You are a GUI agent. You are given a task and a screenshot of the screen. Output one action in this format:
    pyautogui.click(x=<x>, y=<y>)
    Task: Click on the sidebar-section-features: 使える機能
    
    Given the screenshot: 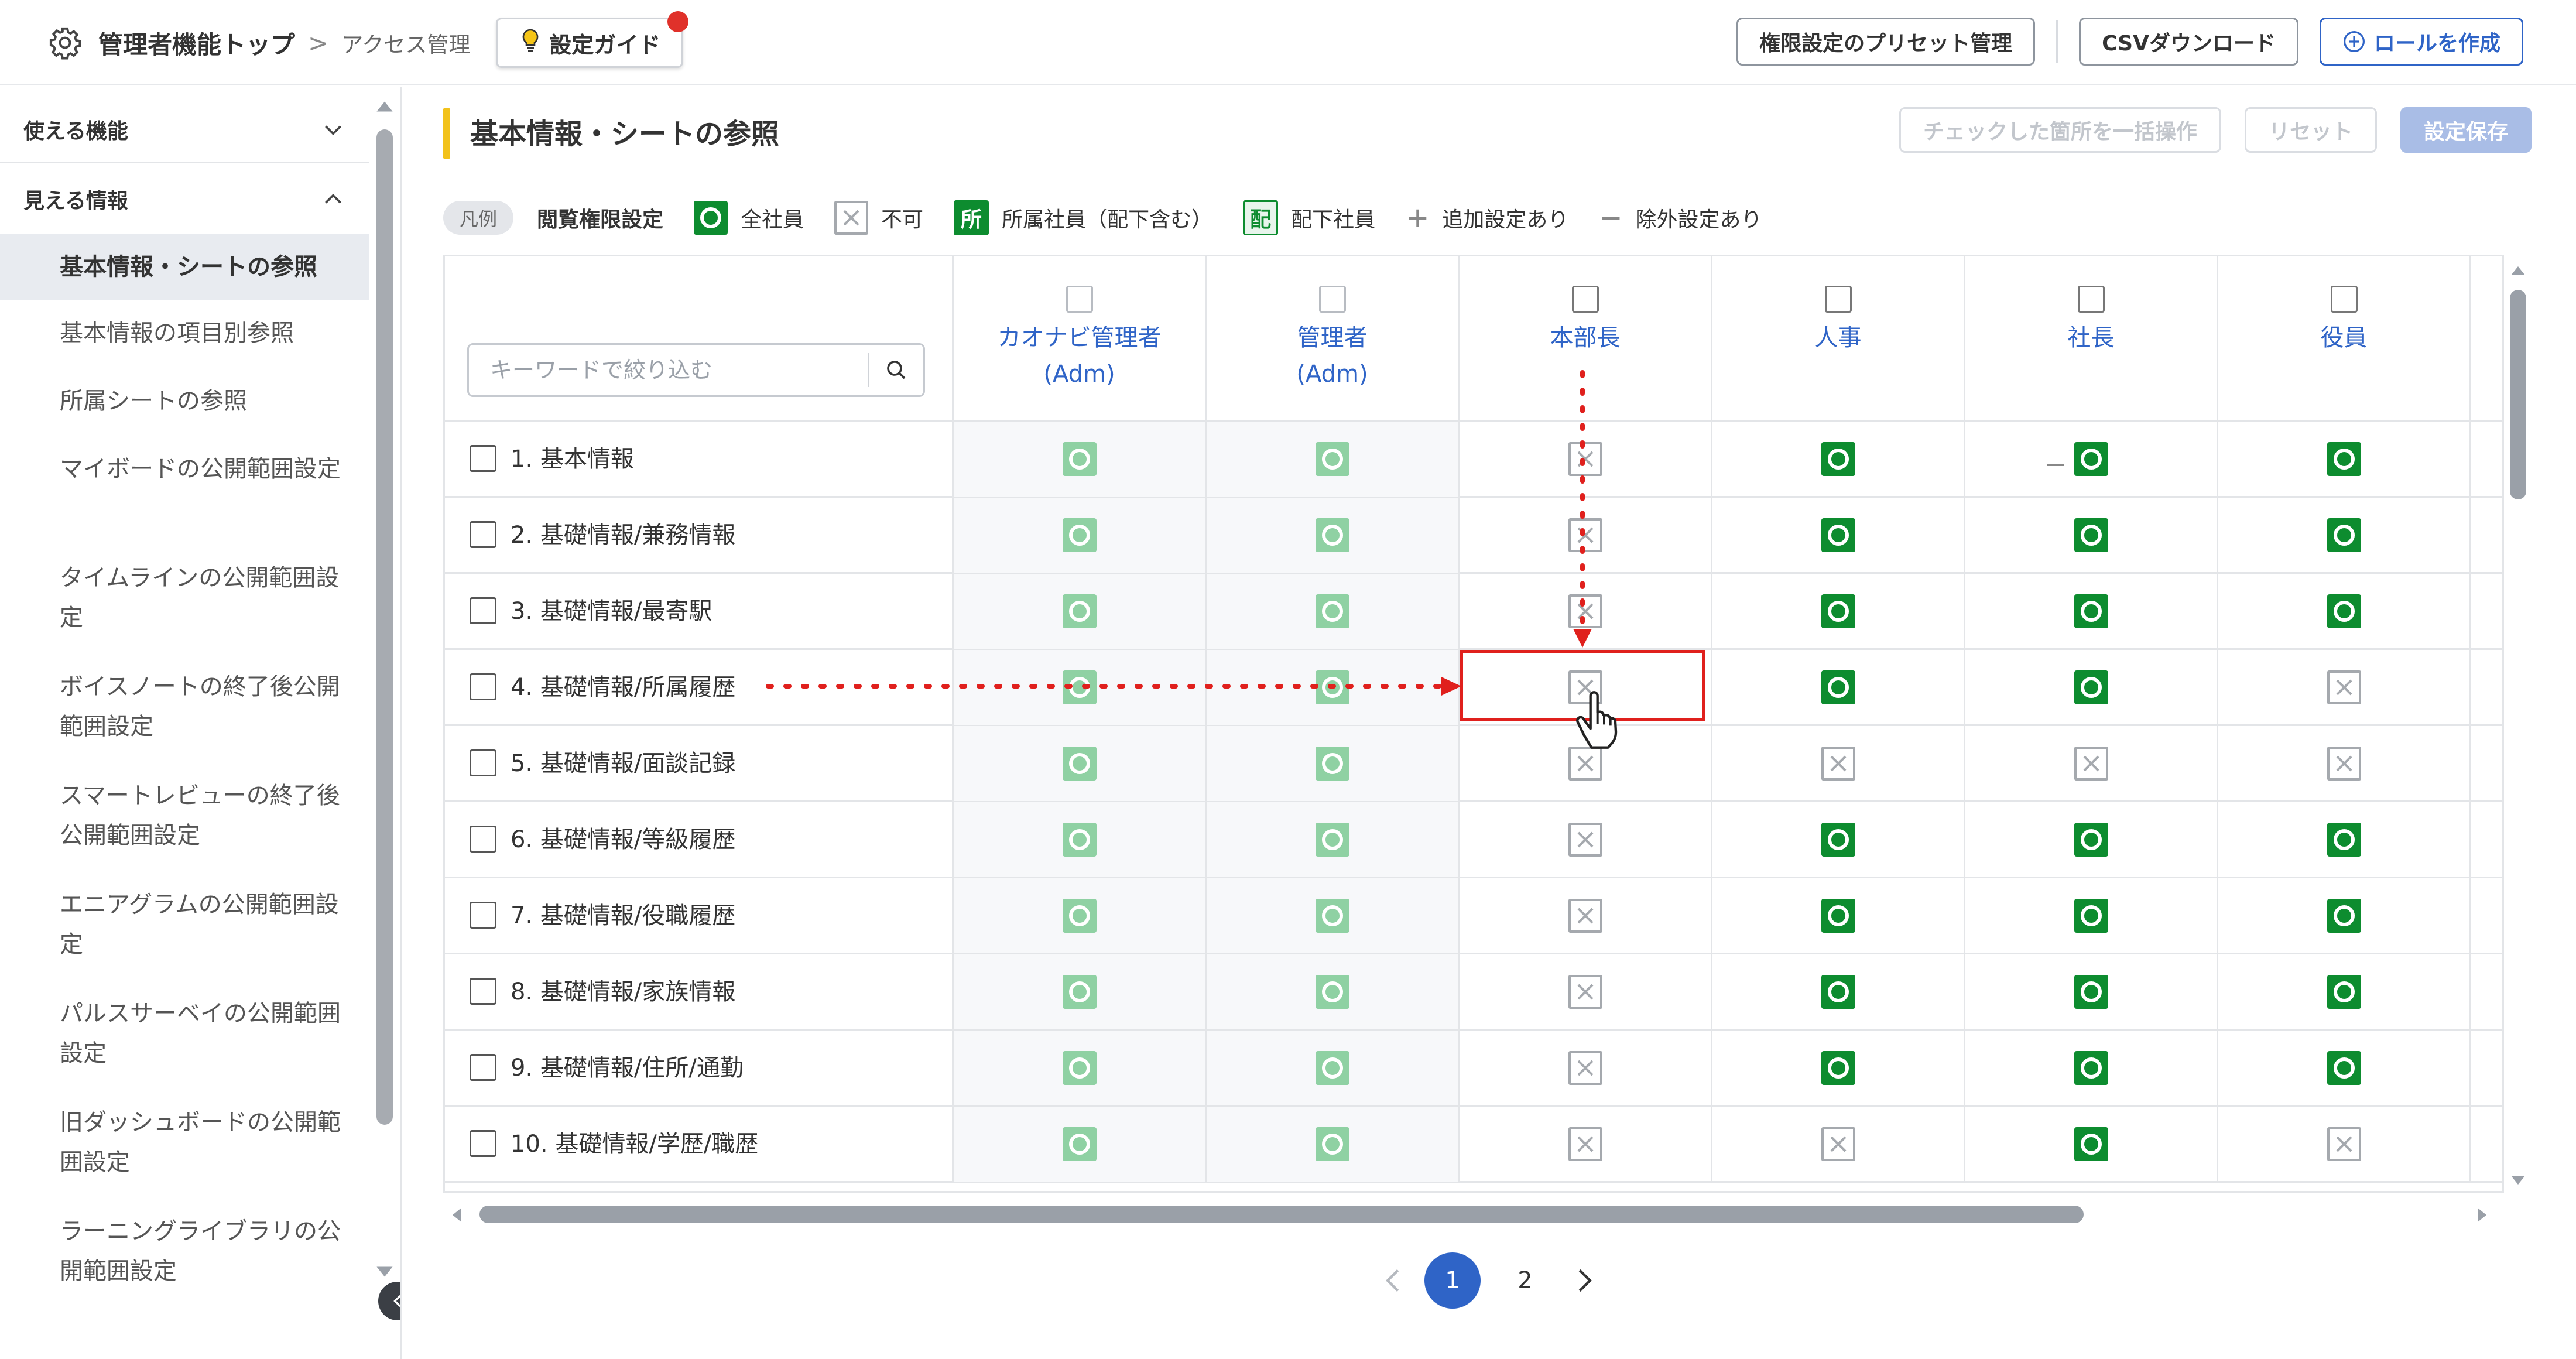 What is the action you would take?
    pyautogui.click(x=184, y=130)
    